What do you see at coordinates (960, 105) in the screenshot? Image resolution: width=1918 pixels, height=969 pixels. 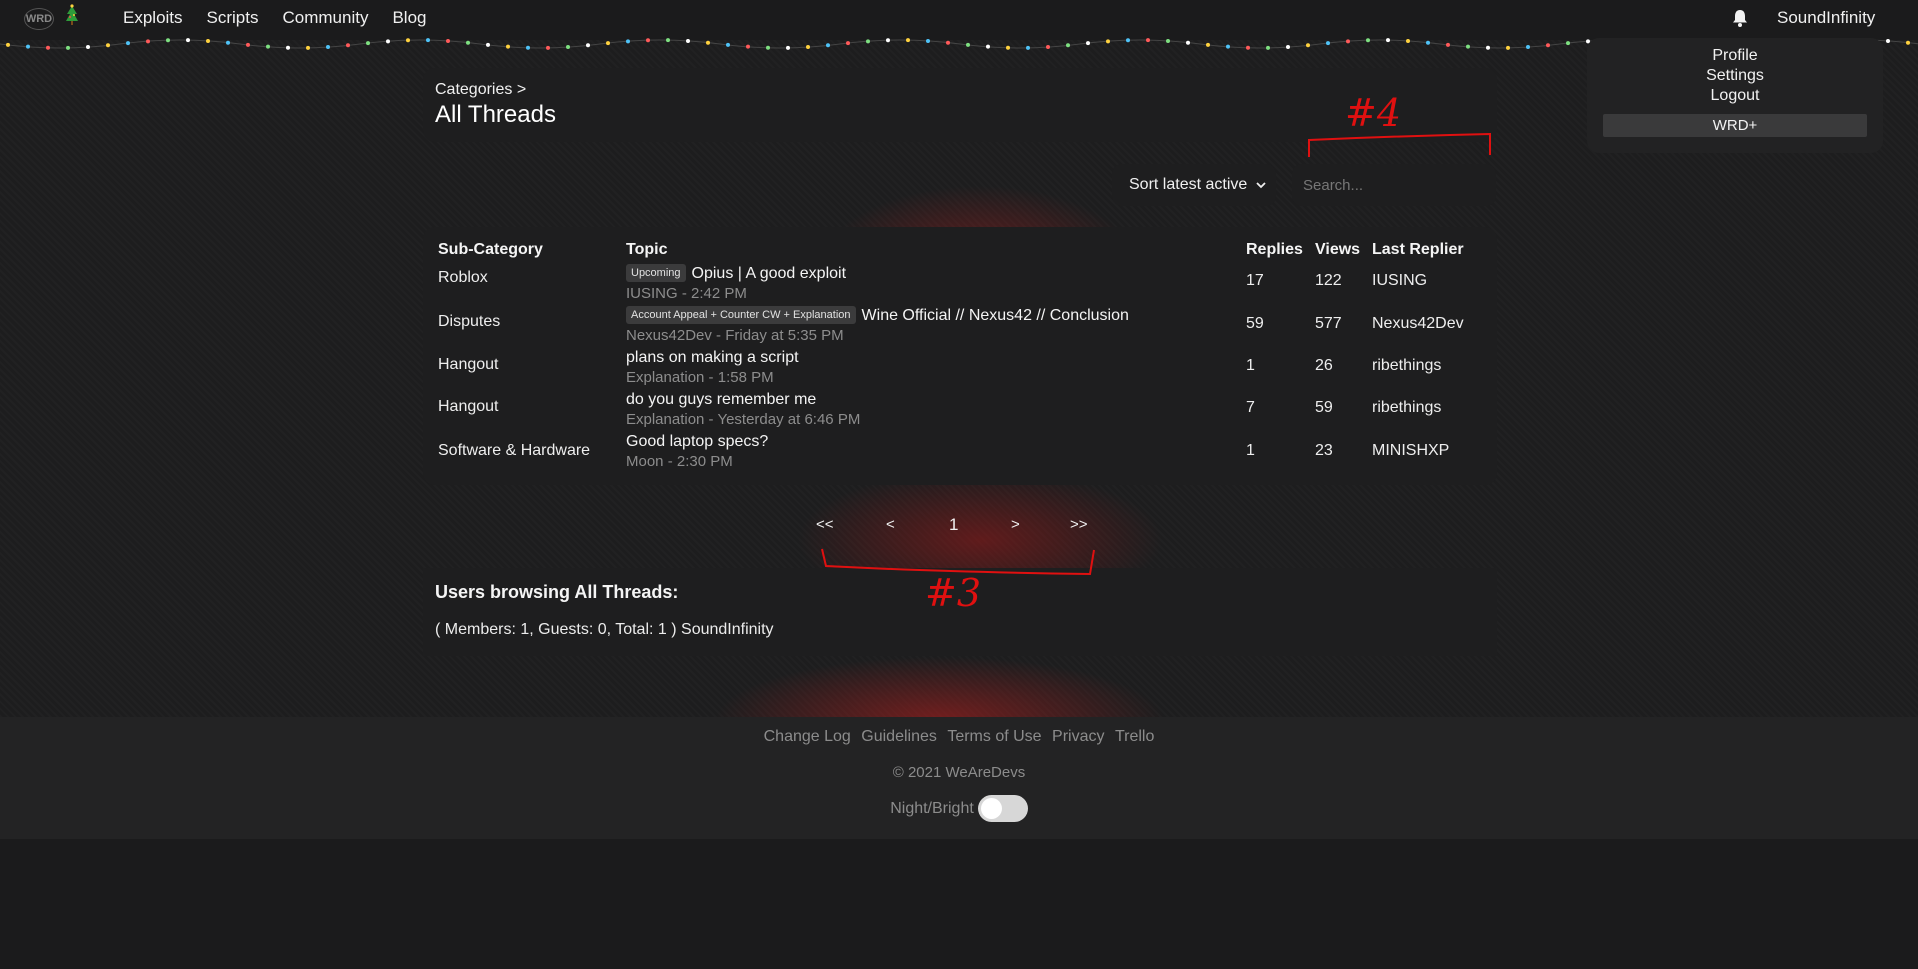 I see `page-header: Categories > All Threads` at bounding box center [960, 105].